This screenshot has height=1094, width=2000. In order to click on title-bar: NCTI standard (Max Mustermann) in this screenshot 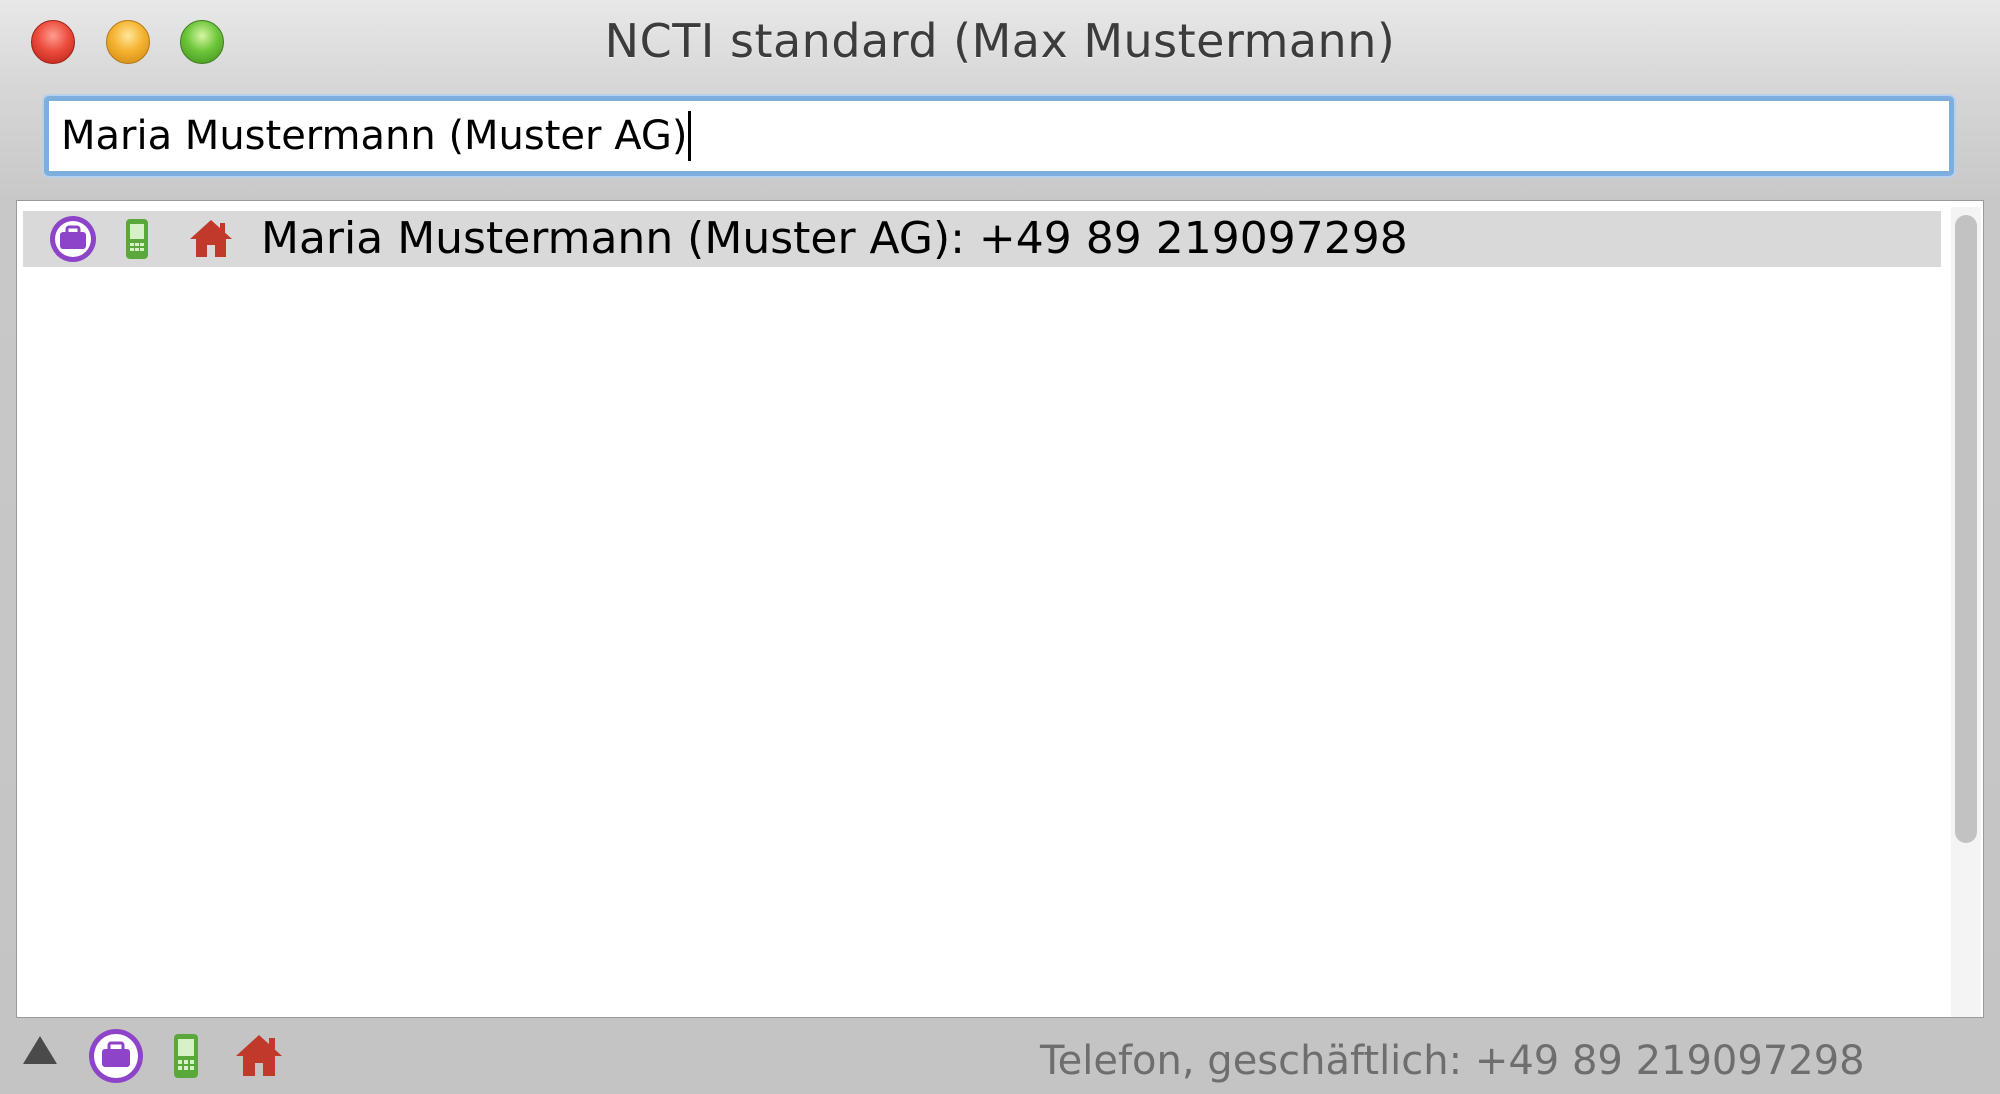, I will do `click(1000, 45)`.